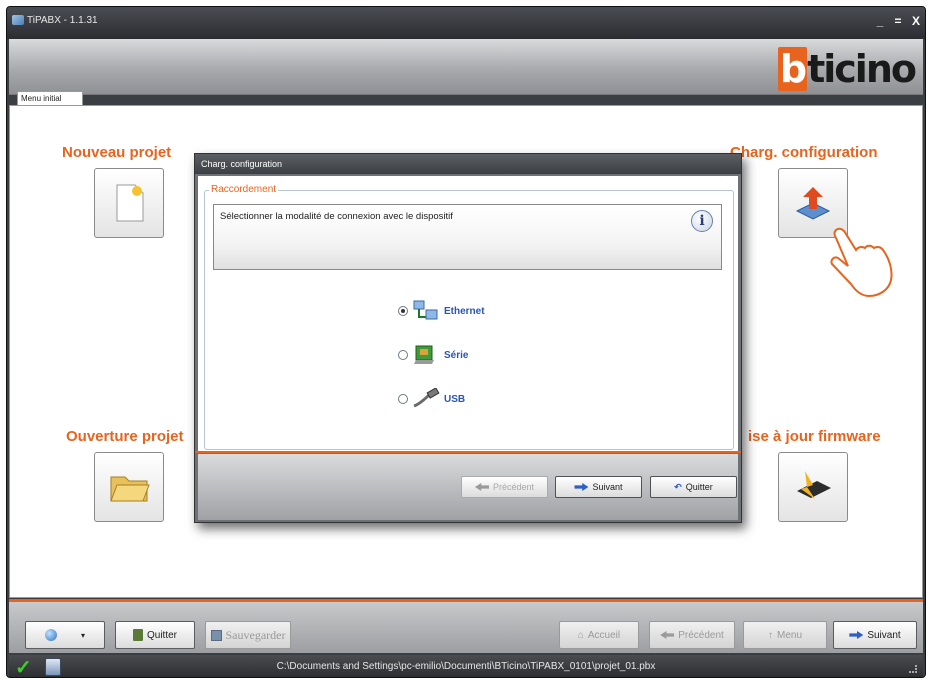  I want to click on globe-icon, so click(50, 635).